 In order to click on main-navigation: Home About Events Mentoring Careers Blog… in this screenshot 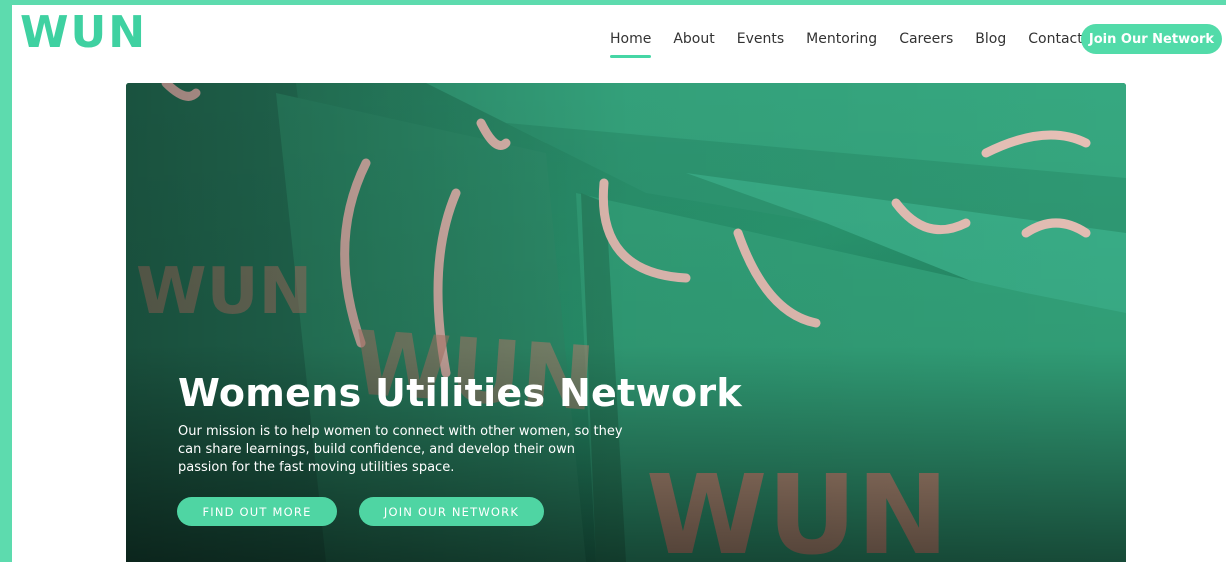, I will do `click(857, 43)`.